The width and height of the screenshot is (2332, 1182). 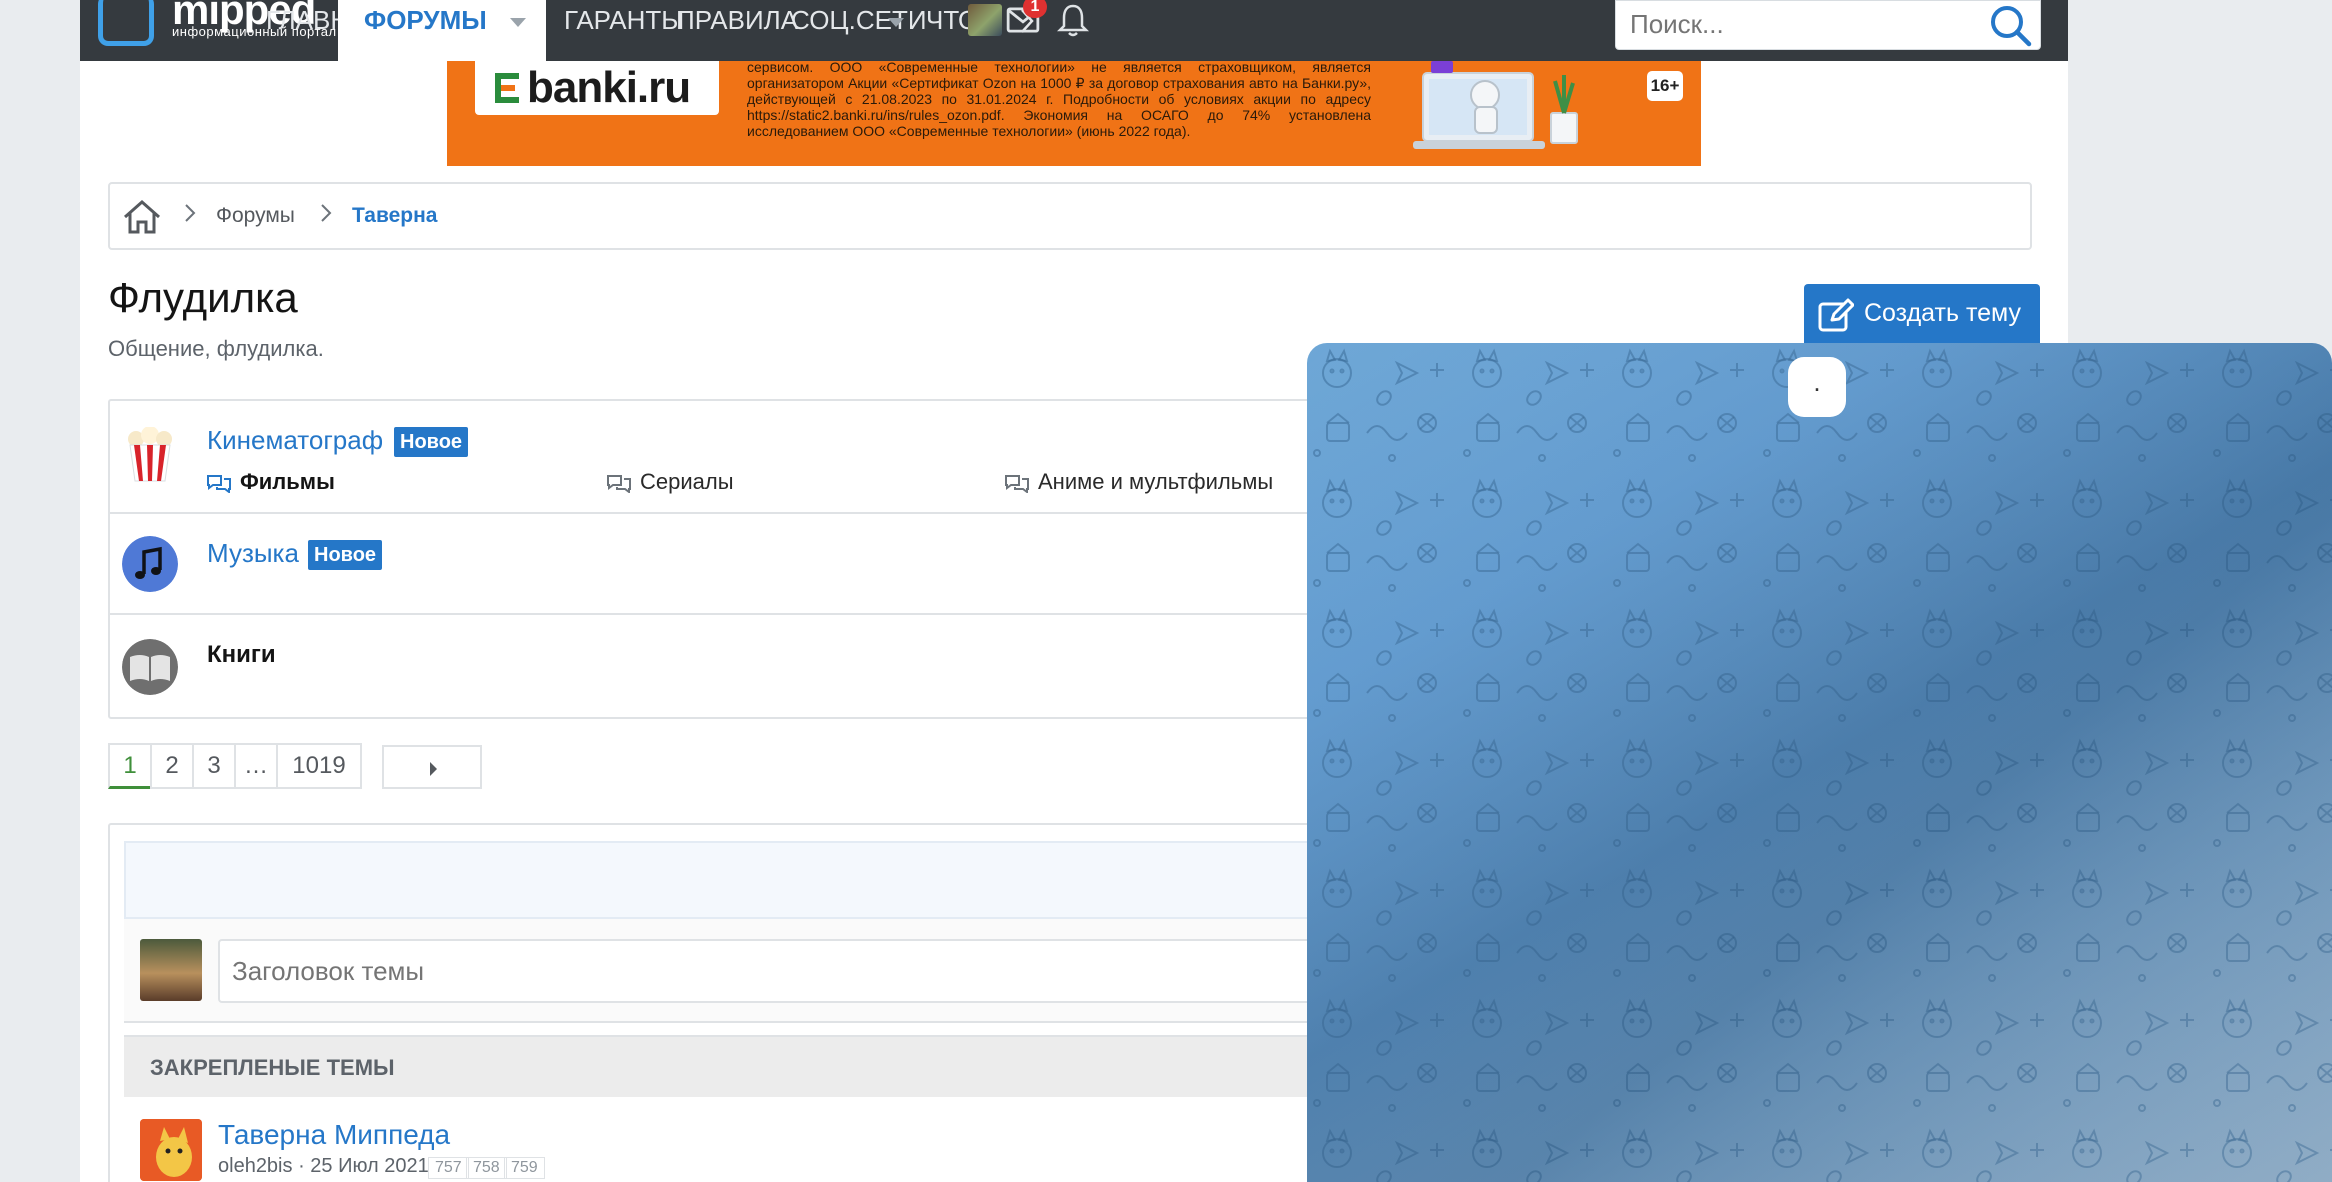 I want to click on nav-social-dropdown, so click(x=897, y=30).